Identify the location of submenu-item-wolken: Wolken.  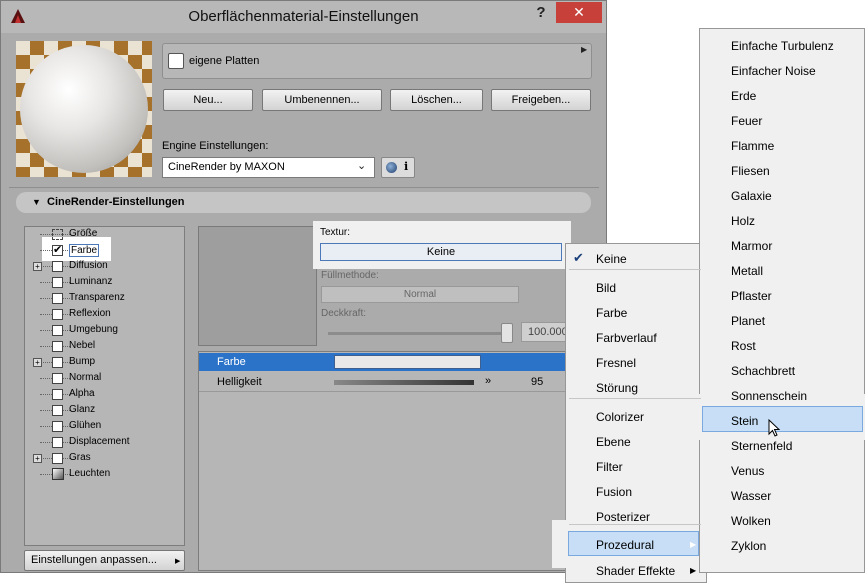
(751, 521).